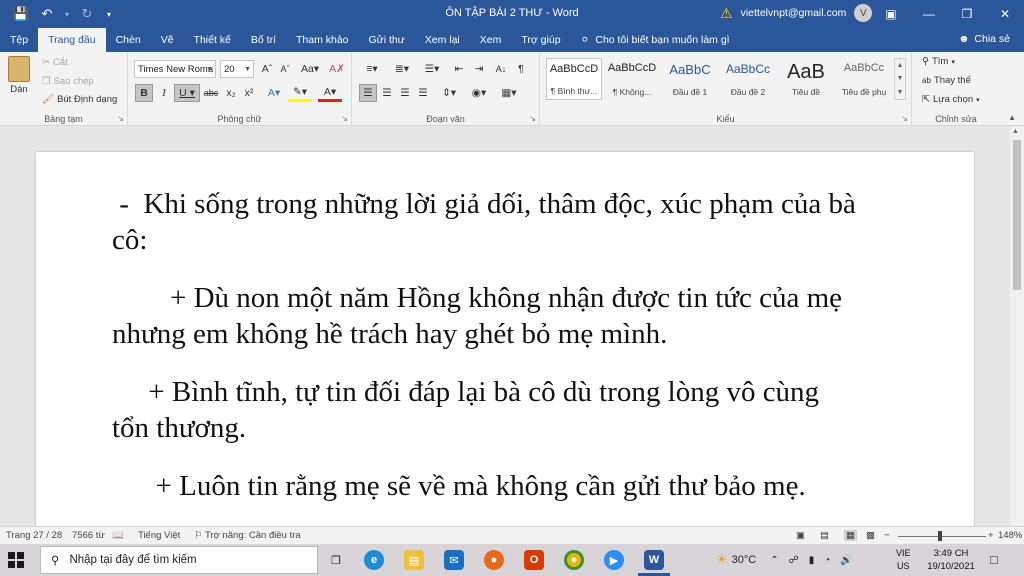 Image resolution: width=1024 pixels, height=576 pixels. What do you see at coordinates (55, 62) in the screenshot?
I see `cut-button: ✂ Cắt` at bounding box center [55, 62].